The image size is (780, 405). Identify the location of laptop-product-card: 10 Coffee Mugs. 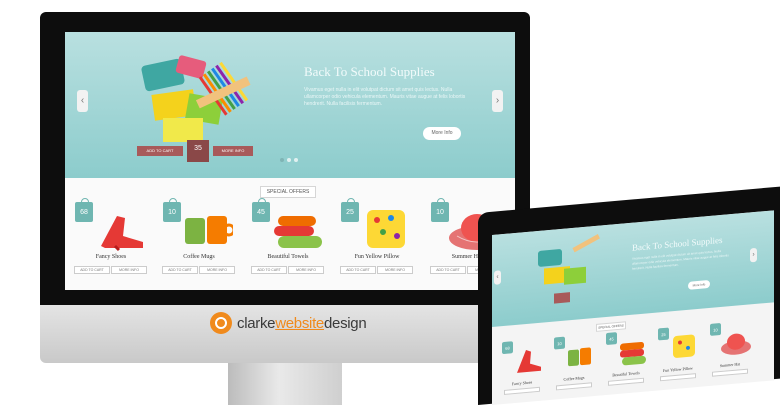
(574, 366).